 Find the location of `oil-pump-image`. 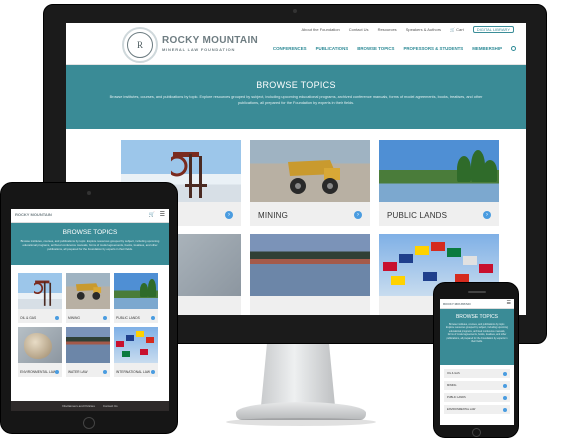

oil-pump-image is located at coordinates (40, 291).